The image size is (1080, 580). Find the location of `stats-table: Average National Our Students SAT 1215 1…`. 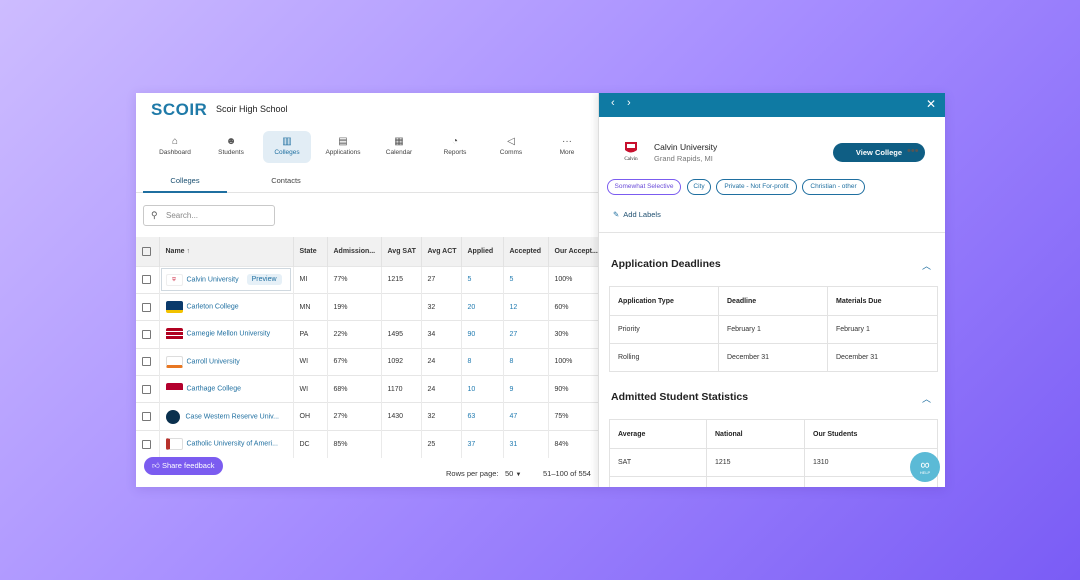

stats-table: Average National Our Students SAT 1215 1… is located at coordinates (773, 453).